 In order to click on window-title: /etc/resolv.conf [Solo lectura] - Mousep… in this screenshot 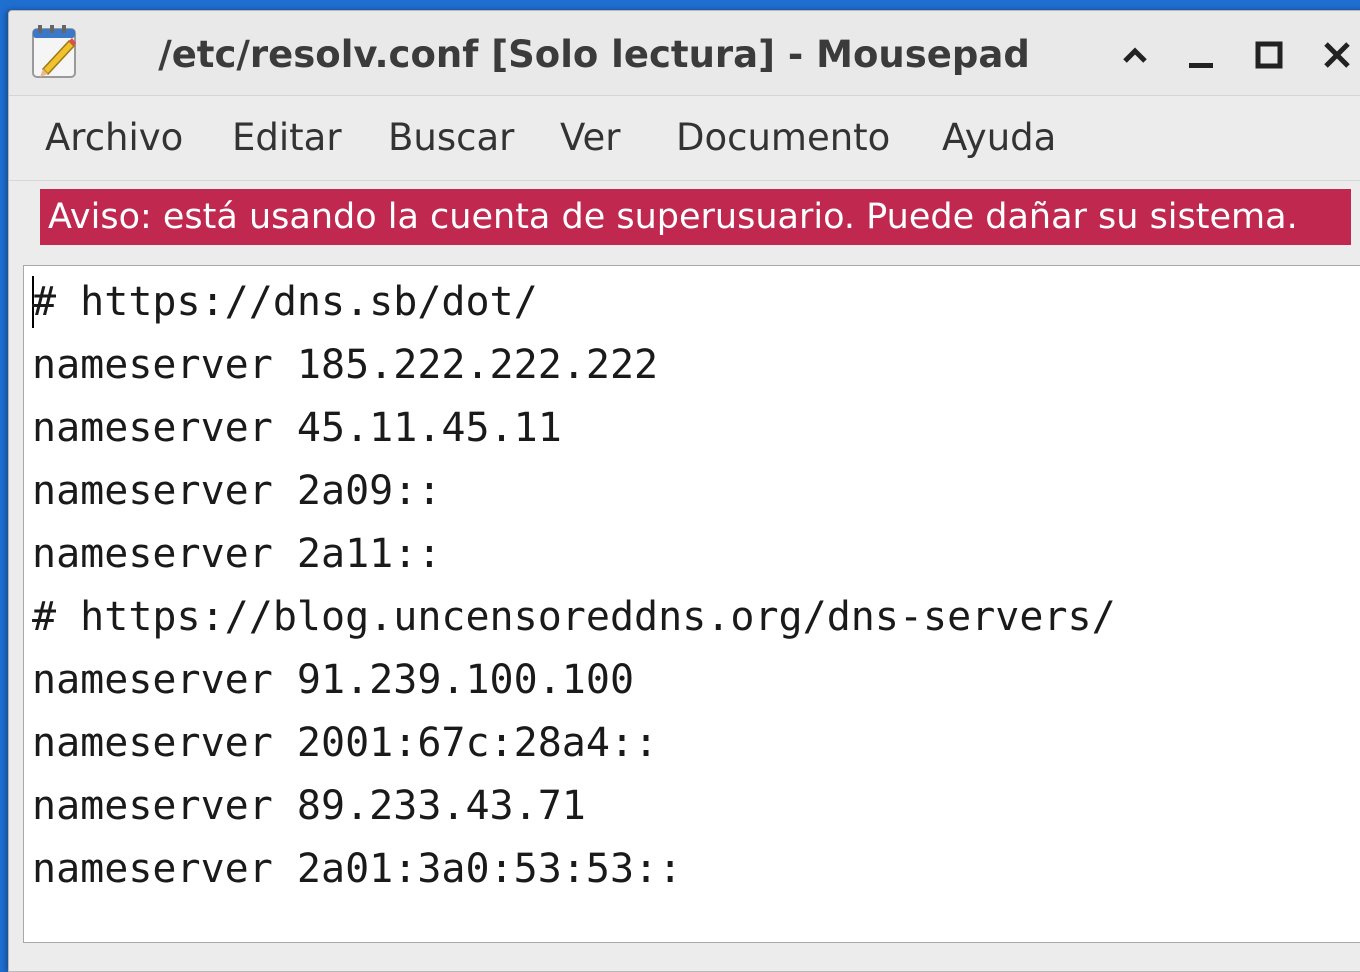, I will do `click(594, 54)`.